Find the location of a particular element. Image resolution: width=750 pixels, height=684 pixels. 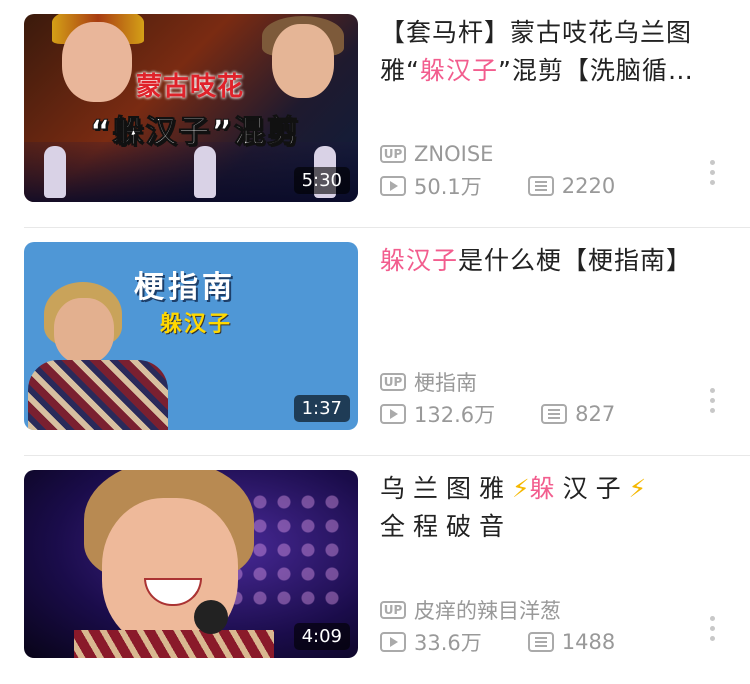

video-info: 躲汉子是什么梗【梗指南】 UP 梗指南 132.6万 827 is located at coordinates (555, 336).